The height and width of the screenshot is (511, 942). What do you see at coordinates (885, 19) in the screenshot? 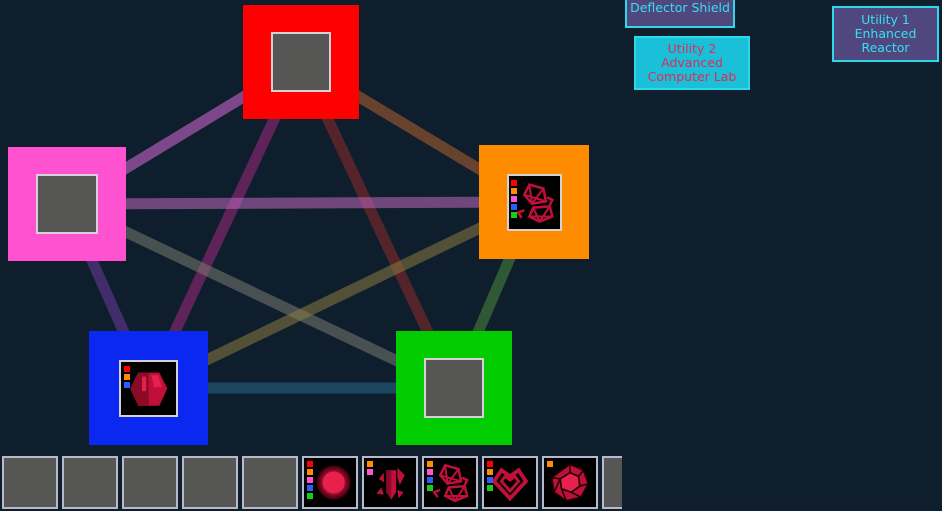
I see `utility-box-label-line: Utility 1` at bounding box center [885, 19].